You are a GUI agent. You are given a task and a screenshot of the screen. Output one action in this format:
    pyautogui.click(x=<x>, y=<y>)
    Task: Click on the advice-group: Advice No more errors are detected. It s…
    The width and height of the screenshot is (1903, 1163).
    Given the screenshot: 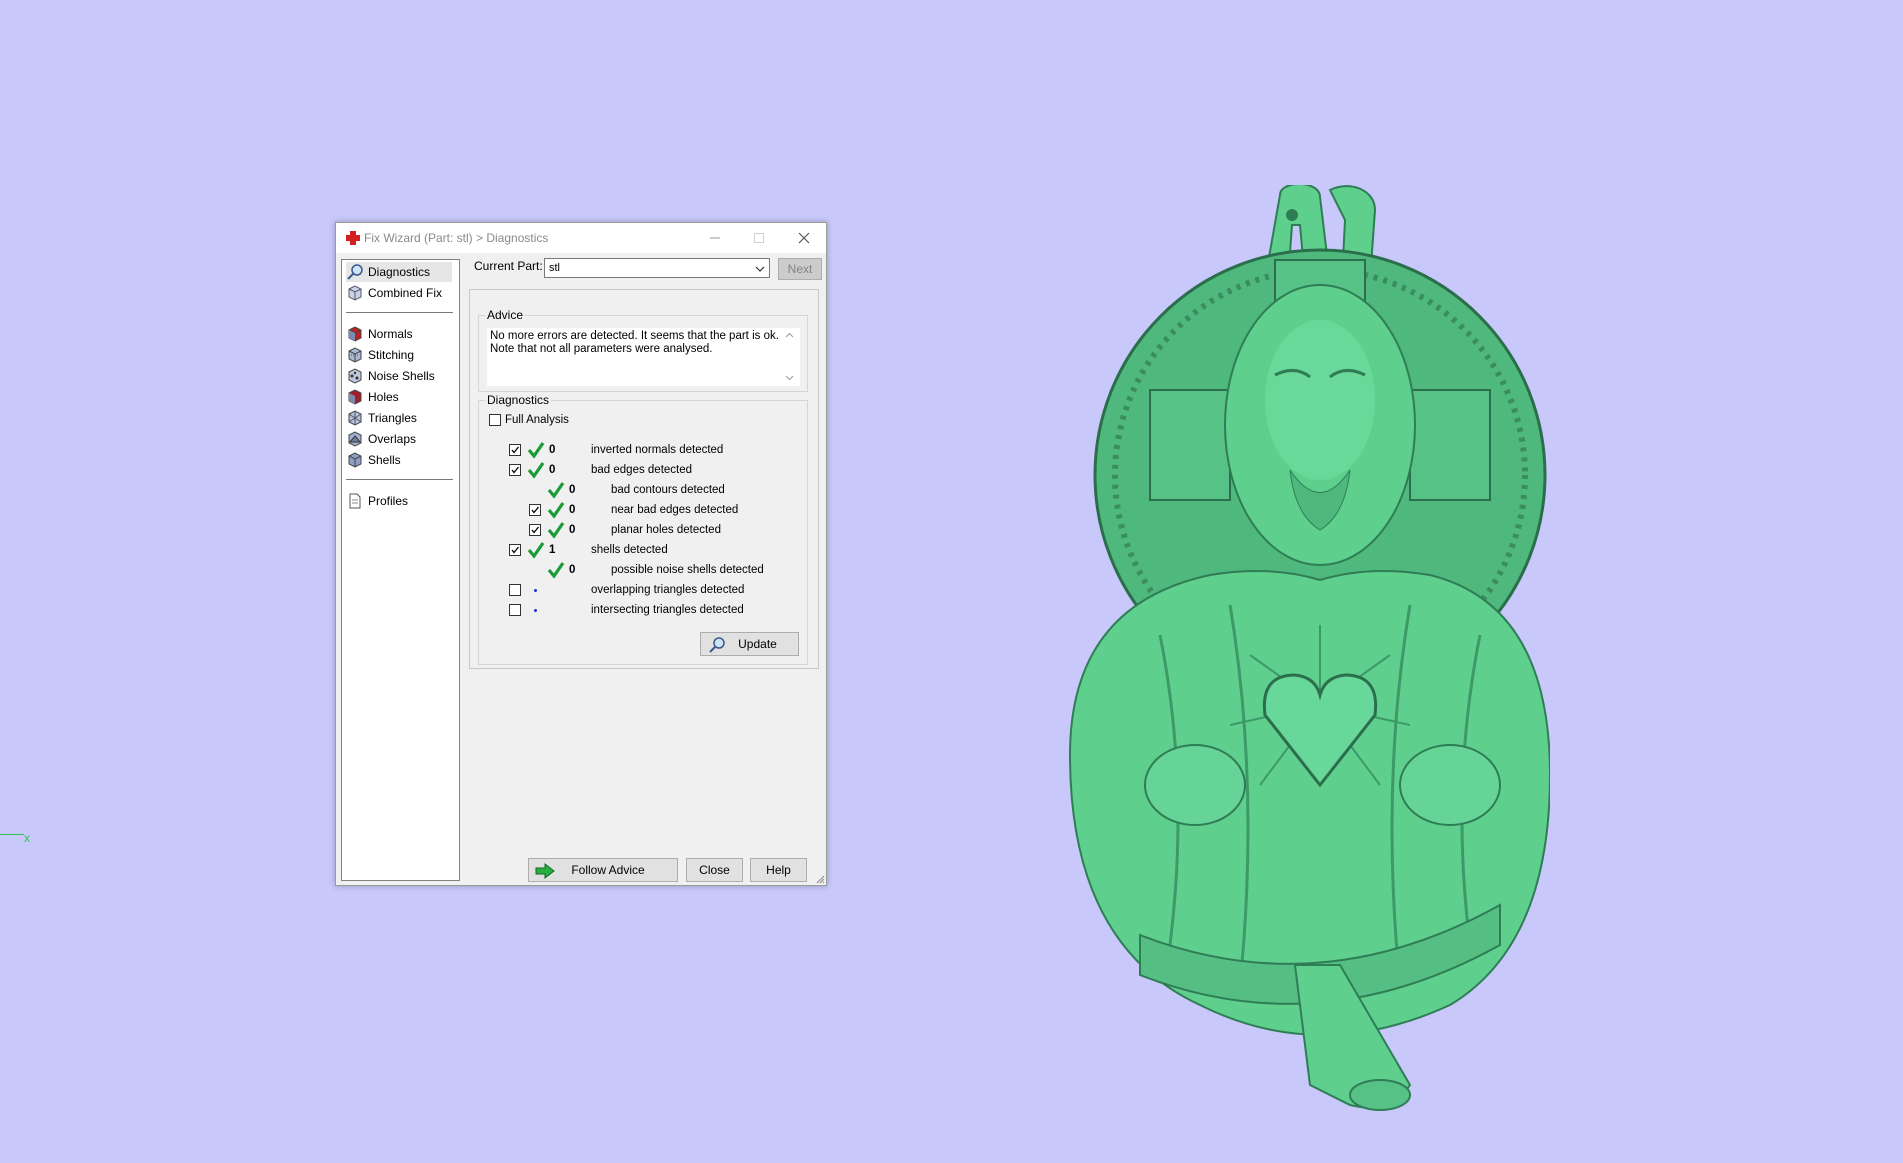 What is the action you would take?
    pyautogui.click(x=643, y=350)
    